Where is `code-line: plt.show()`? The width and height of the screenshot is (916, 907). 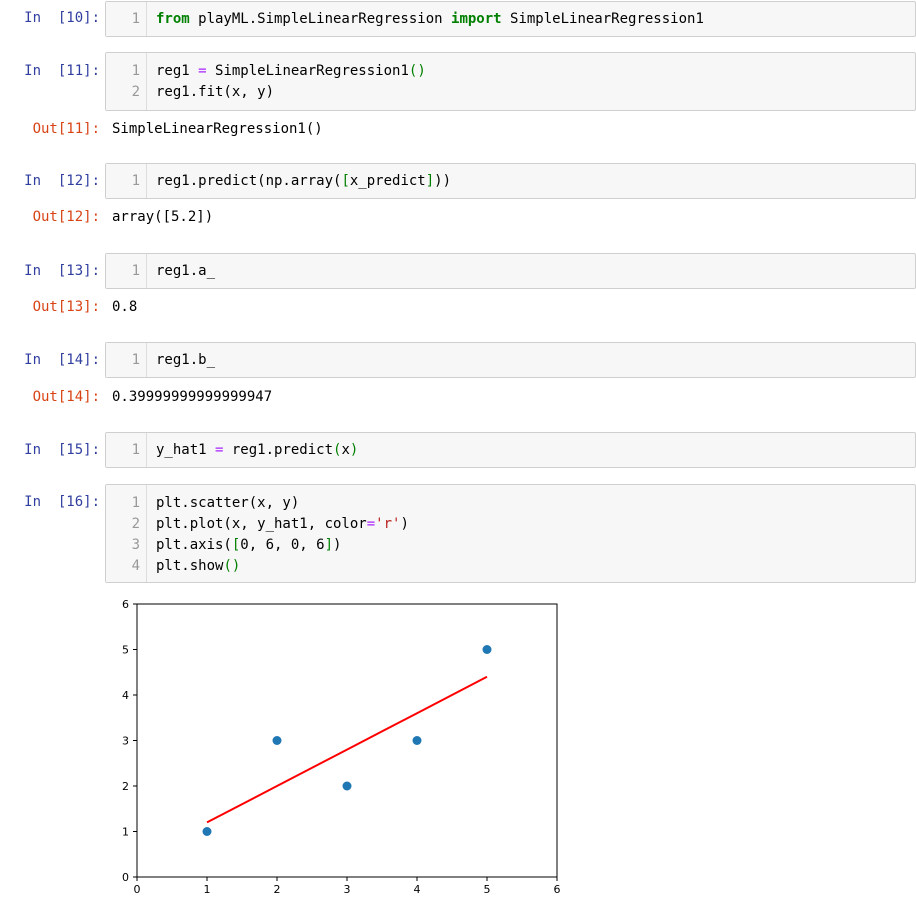 code-line: plt.show() is located at coordinates (198, 566).